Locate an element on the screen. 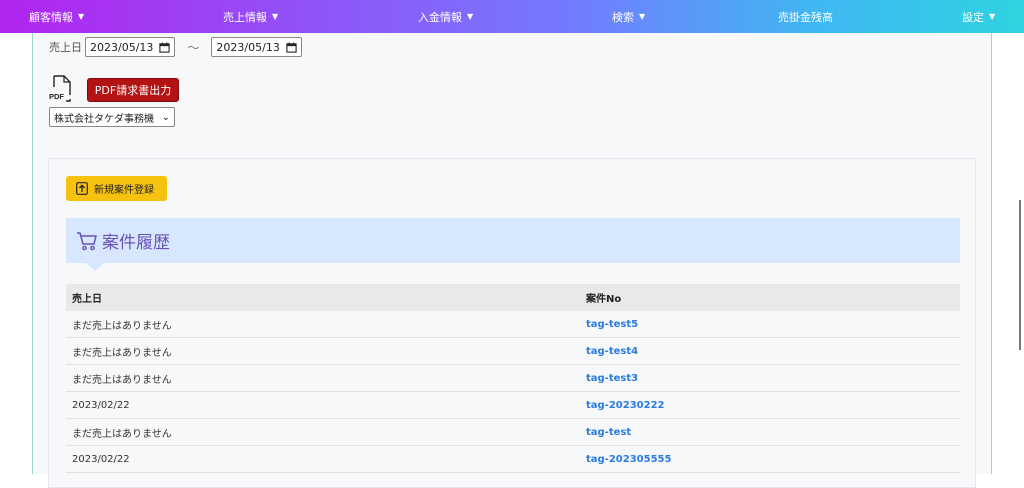 The image size is (1024, 488). company-select-value: 株式会社タケダ事務機 is located at coordinates (104, 119).